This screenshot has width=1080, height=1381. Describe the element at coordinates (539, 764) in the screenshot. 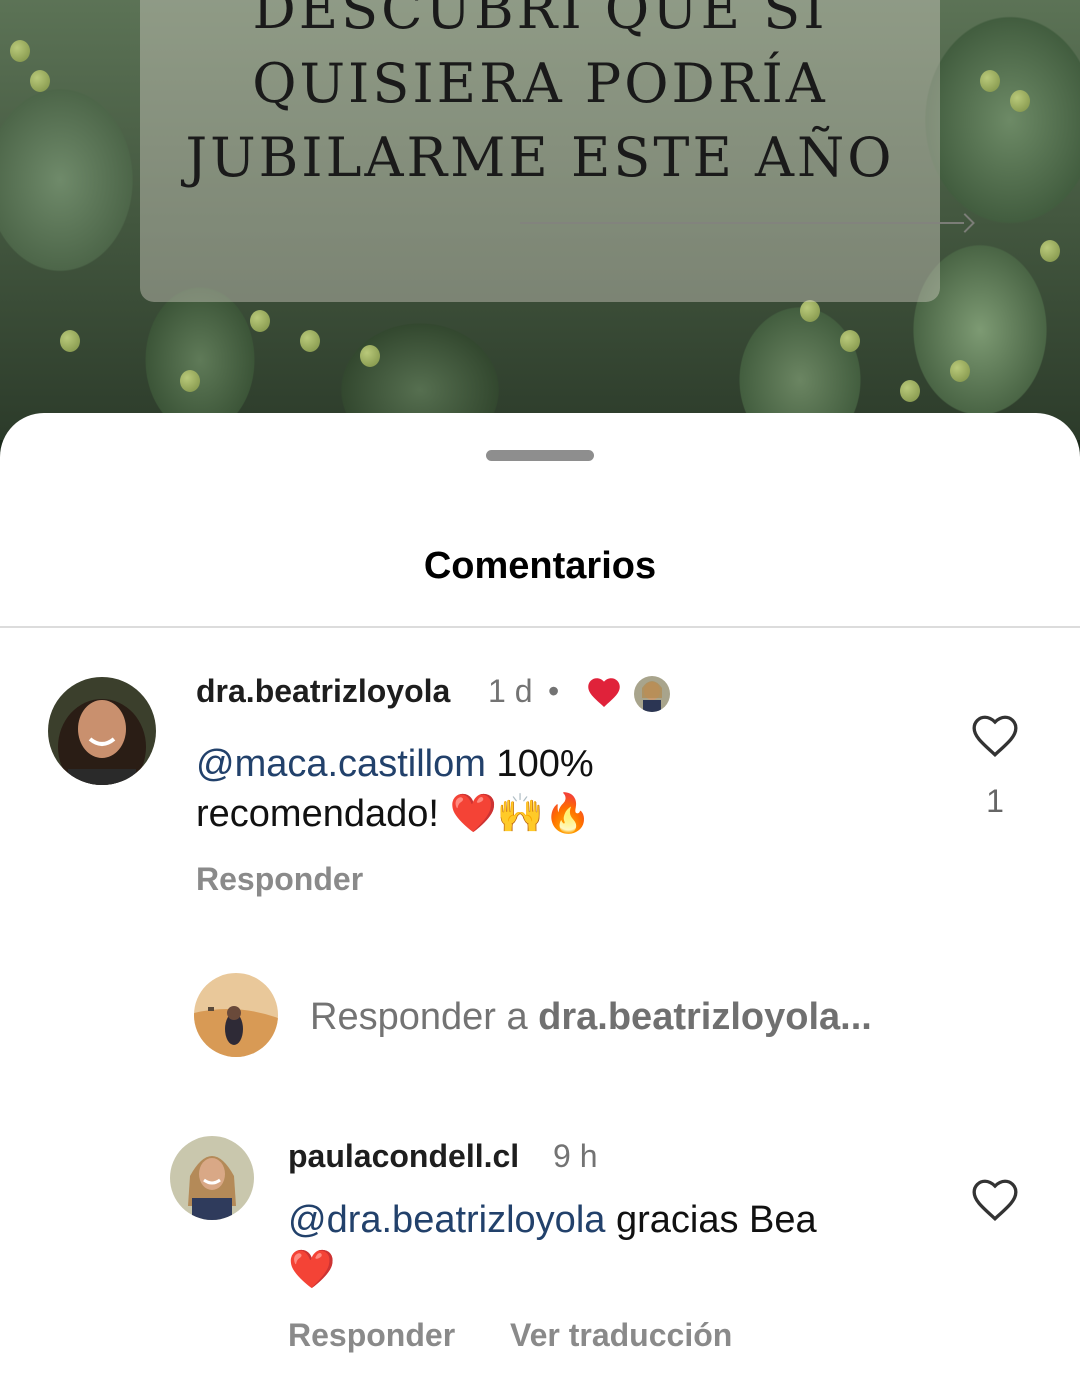

I see `comment-text-part: 100%` at that location.